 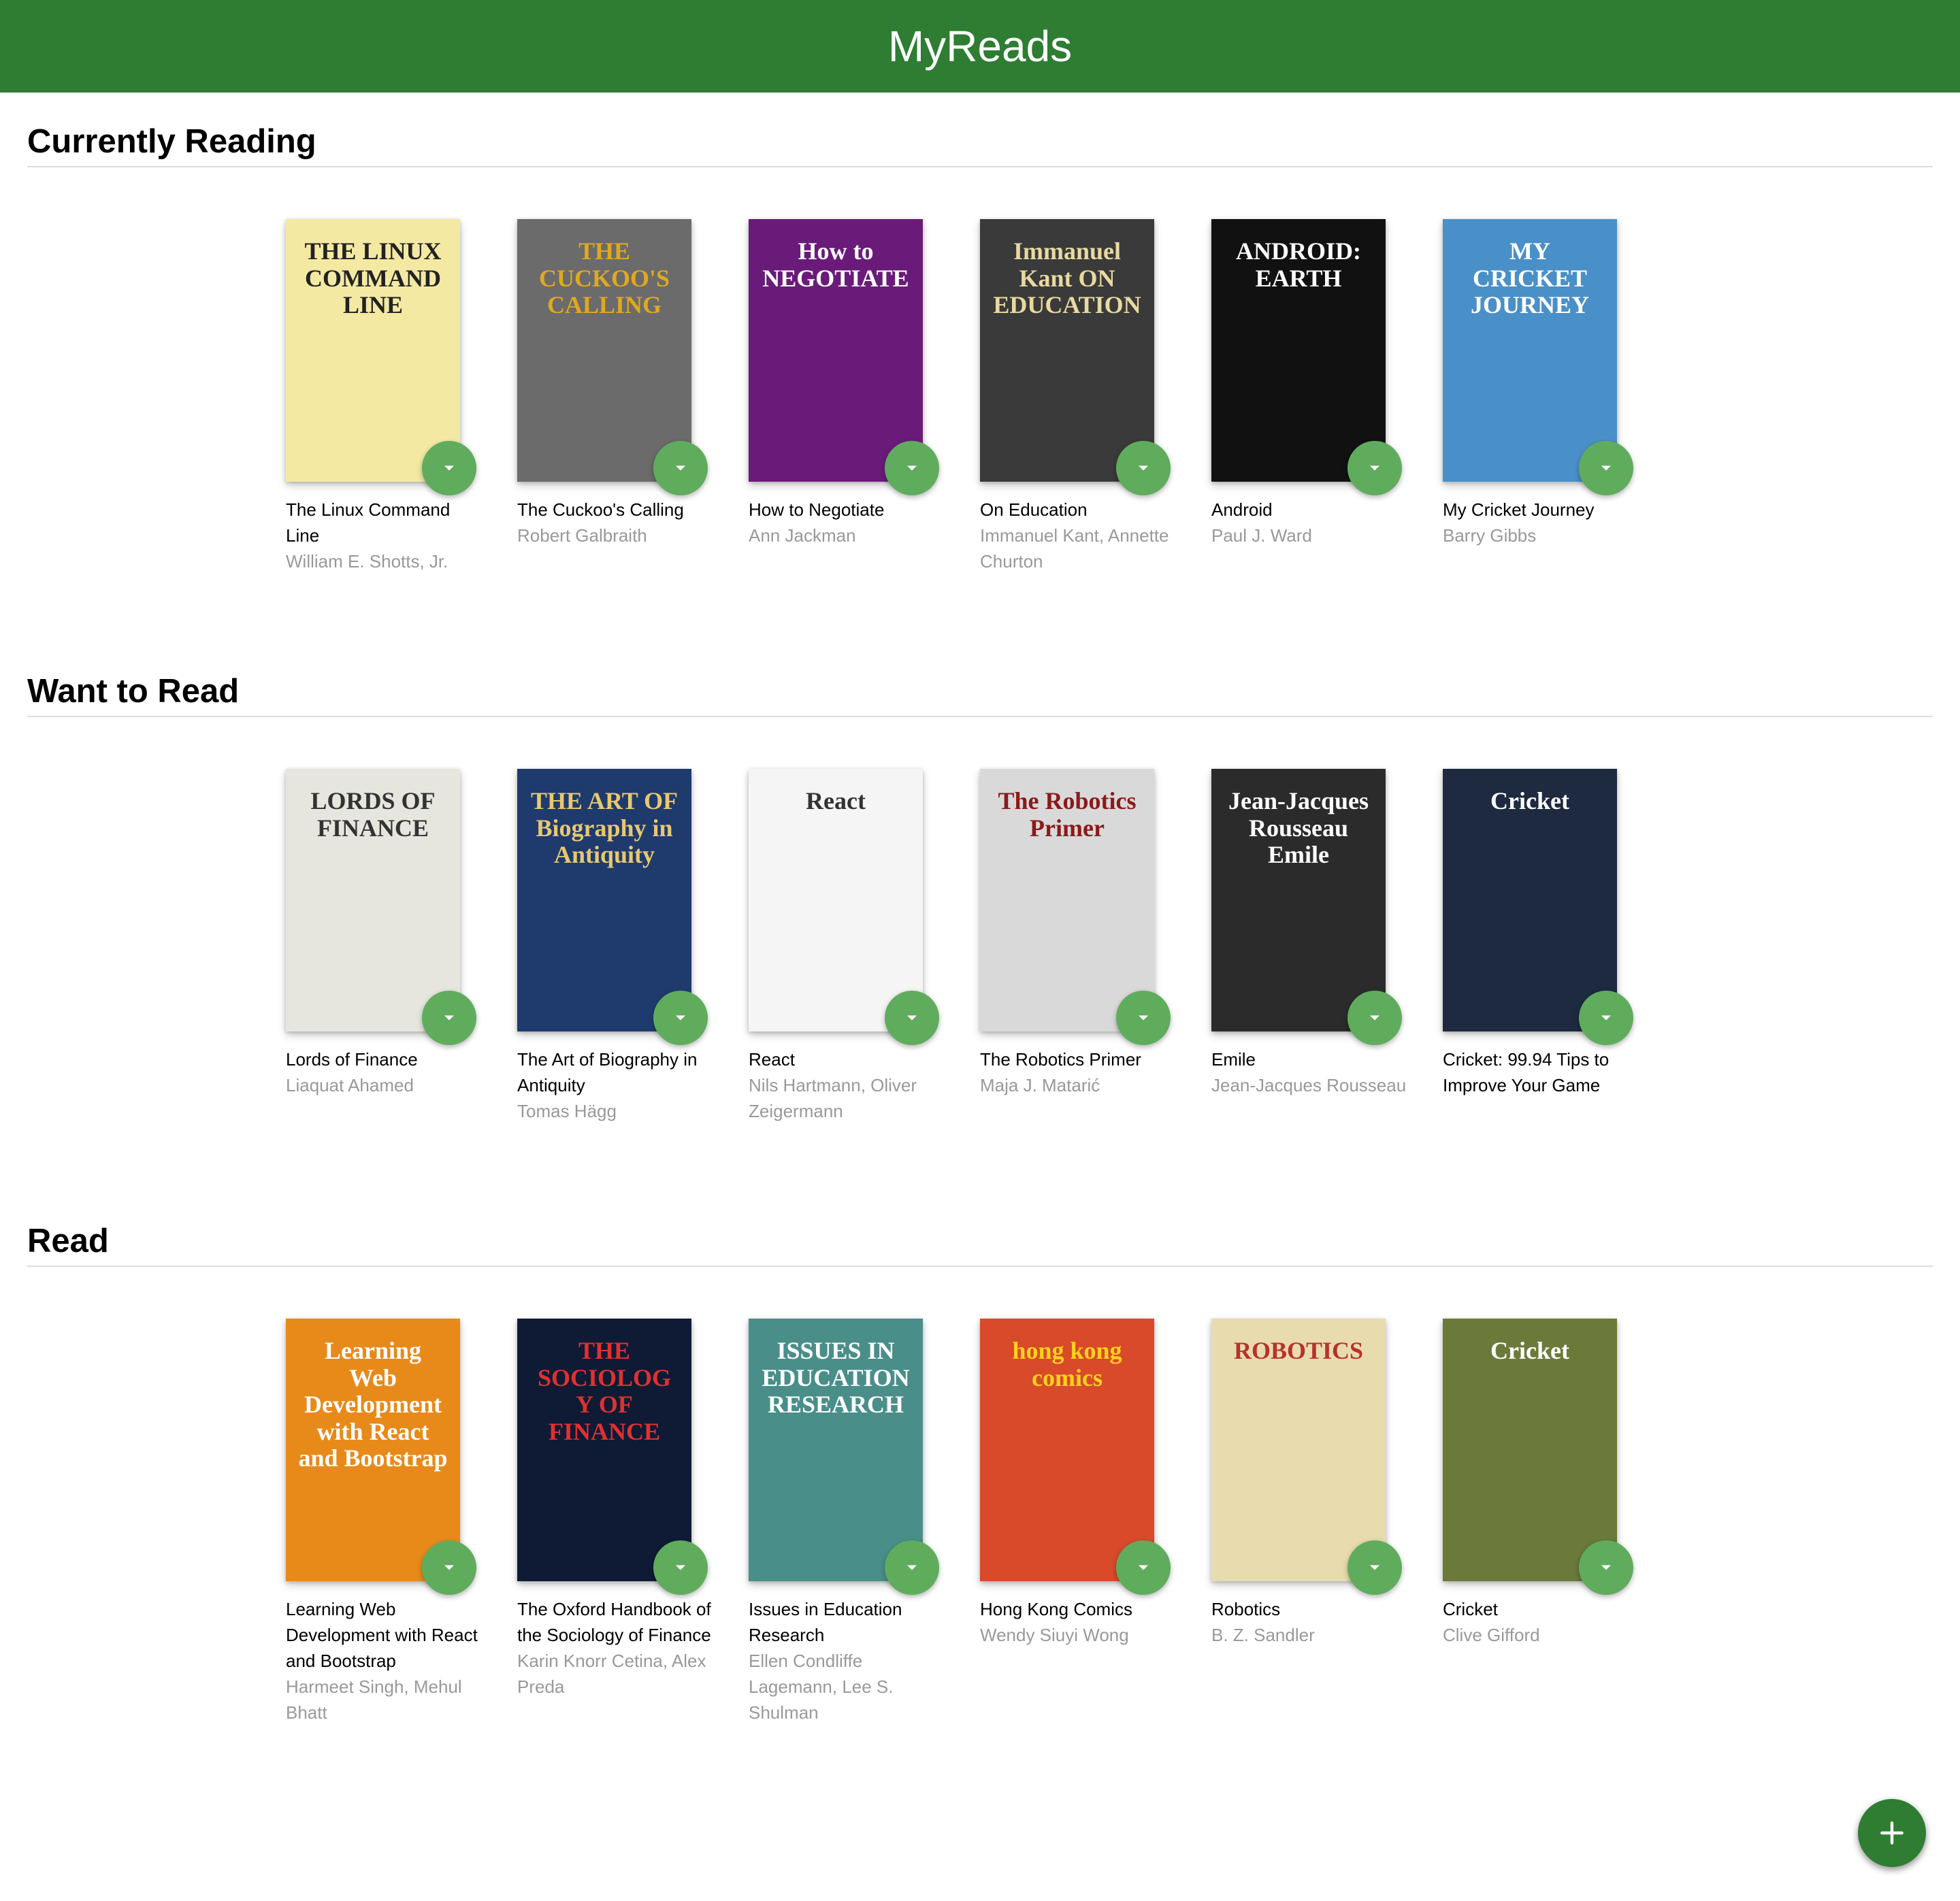 I want to click on book-cover-text: THE SOCIOLOGY OF FINANCE, so click(x=605, y=1391).